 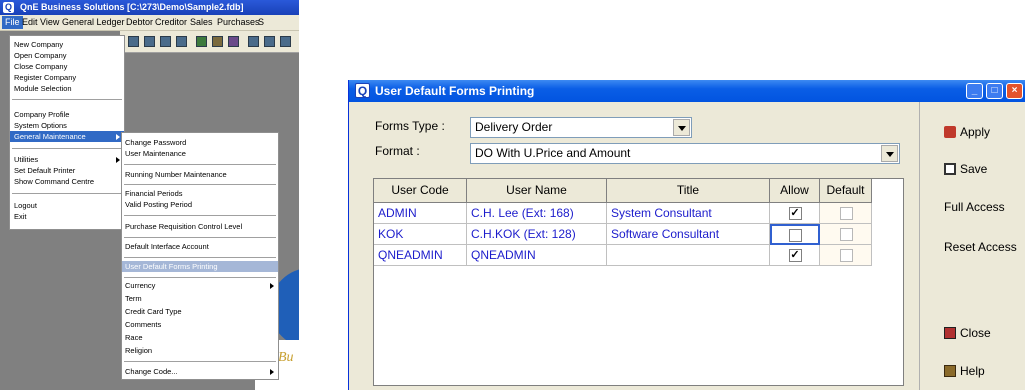 What do you see at coordinates (685, 153) in the screenshot?
I see `format-dropdown: DO With U.Price and Amount` at bounding box center [685, 153].